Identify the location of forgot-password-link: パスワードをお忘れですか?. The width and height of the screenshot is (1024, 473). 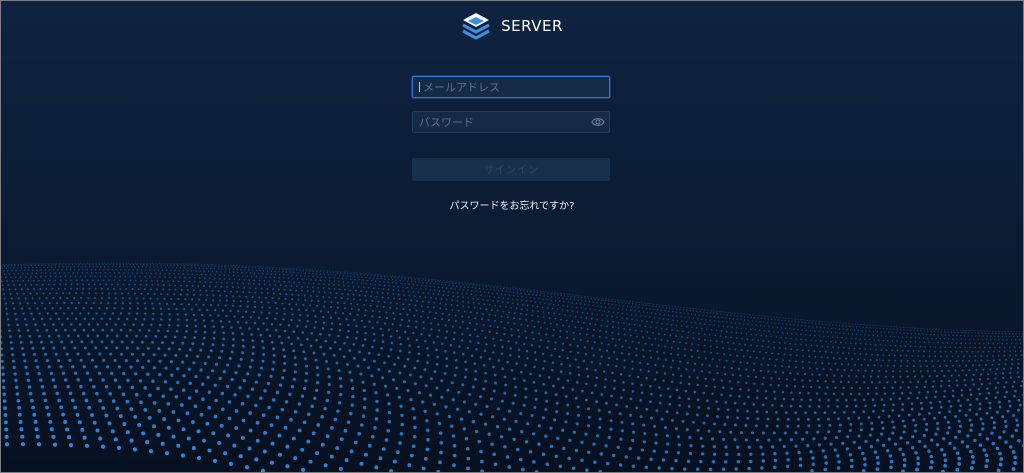
(512, 204).